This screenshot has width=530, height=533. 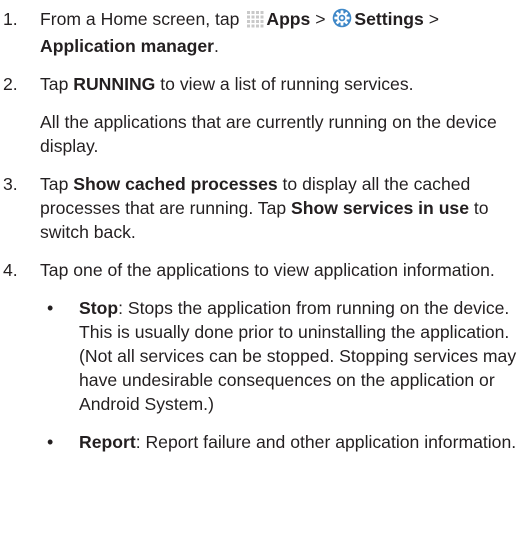 What do you see at coordinates (216, 46) in the screenshot?
I see `period: .` at bounding box center [216, 46].